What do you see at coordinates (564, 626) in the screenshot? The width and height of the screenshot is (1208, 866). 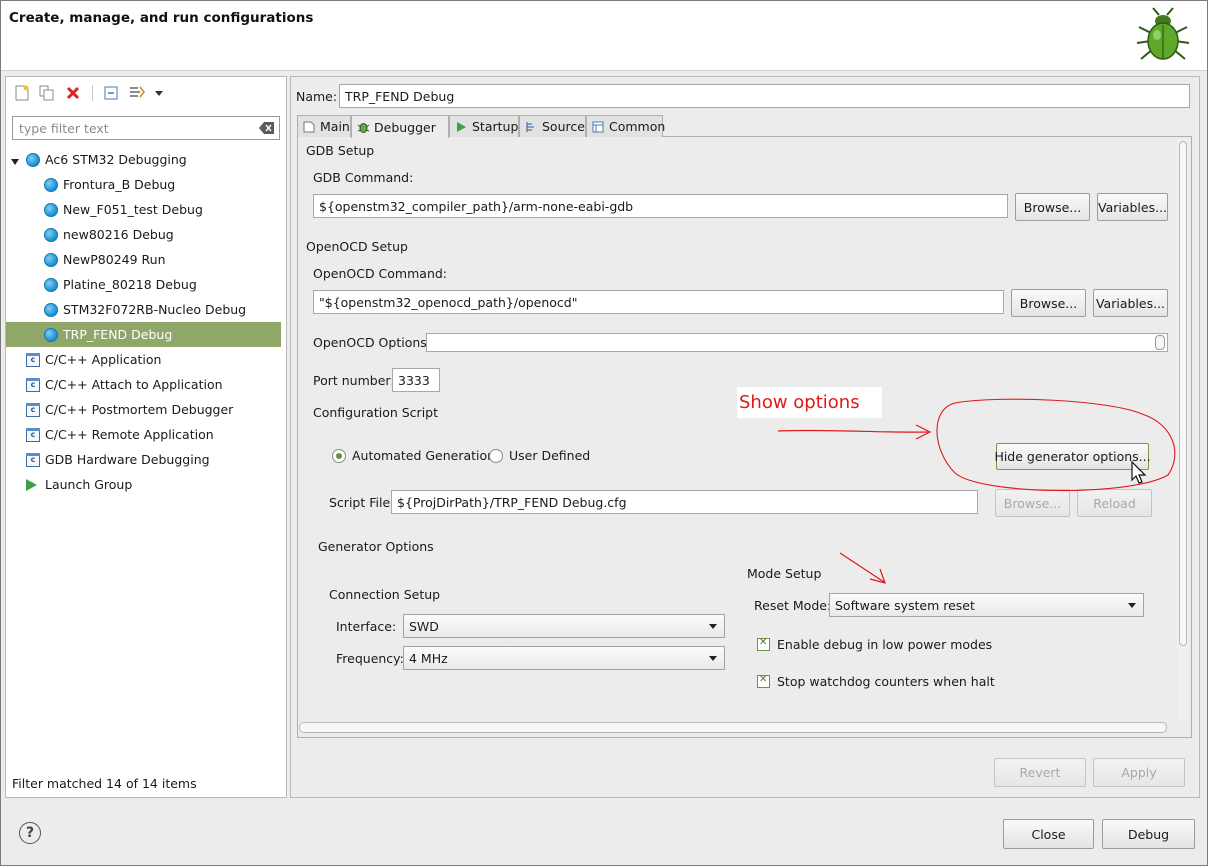 I see `interface-select: SWD` at bounding box center [564, 626].